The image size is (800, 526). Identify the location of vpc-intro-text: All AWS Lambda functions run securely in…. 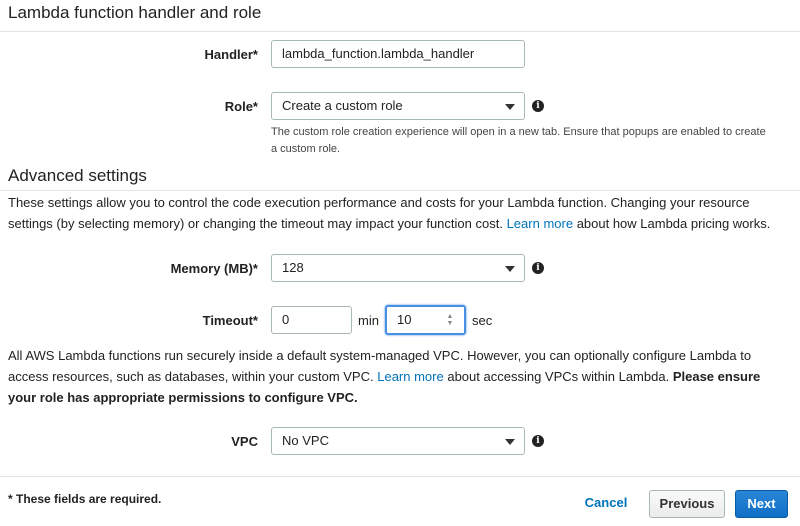
(398, 376).